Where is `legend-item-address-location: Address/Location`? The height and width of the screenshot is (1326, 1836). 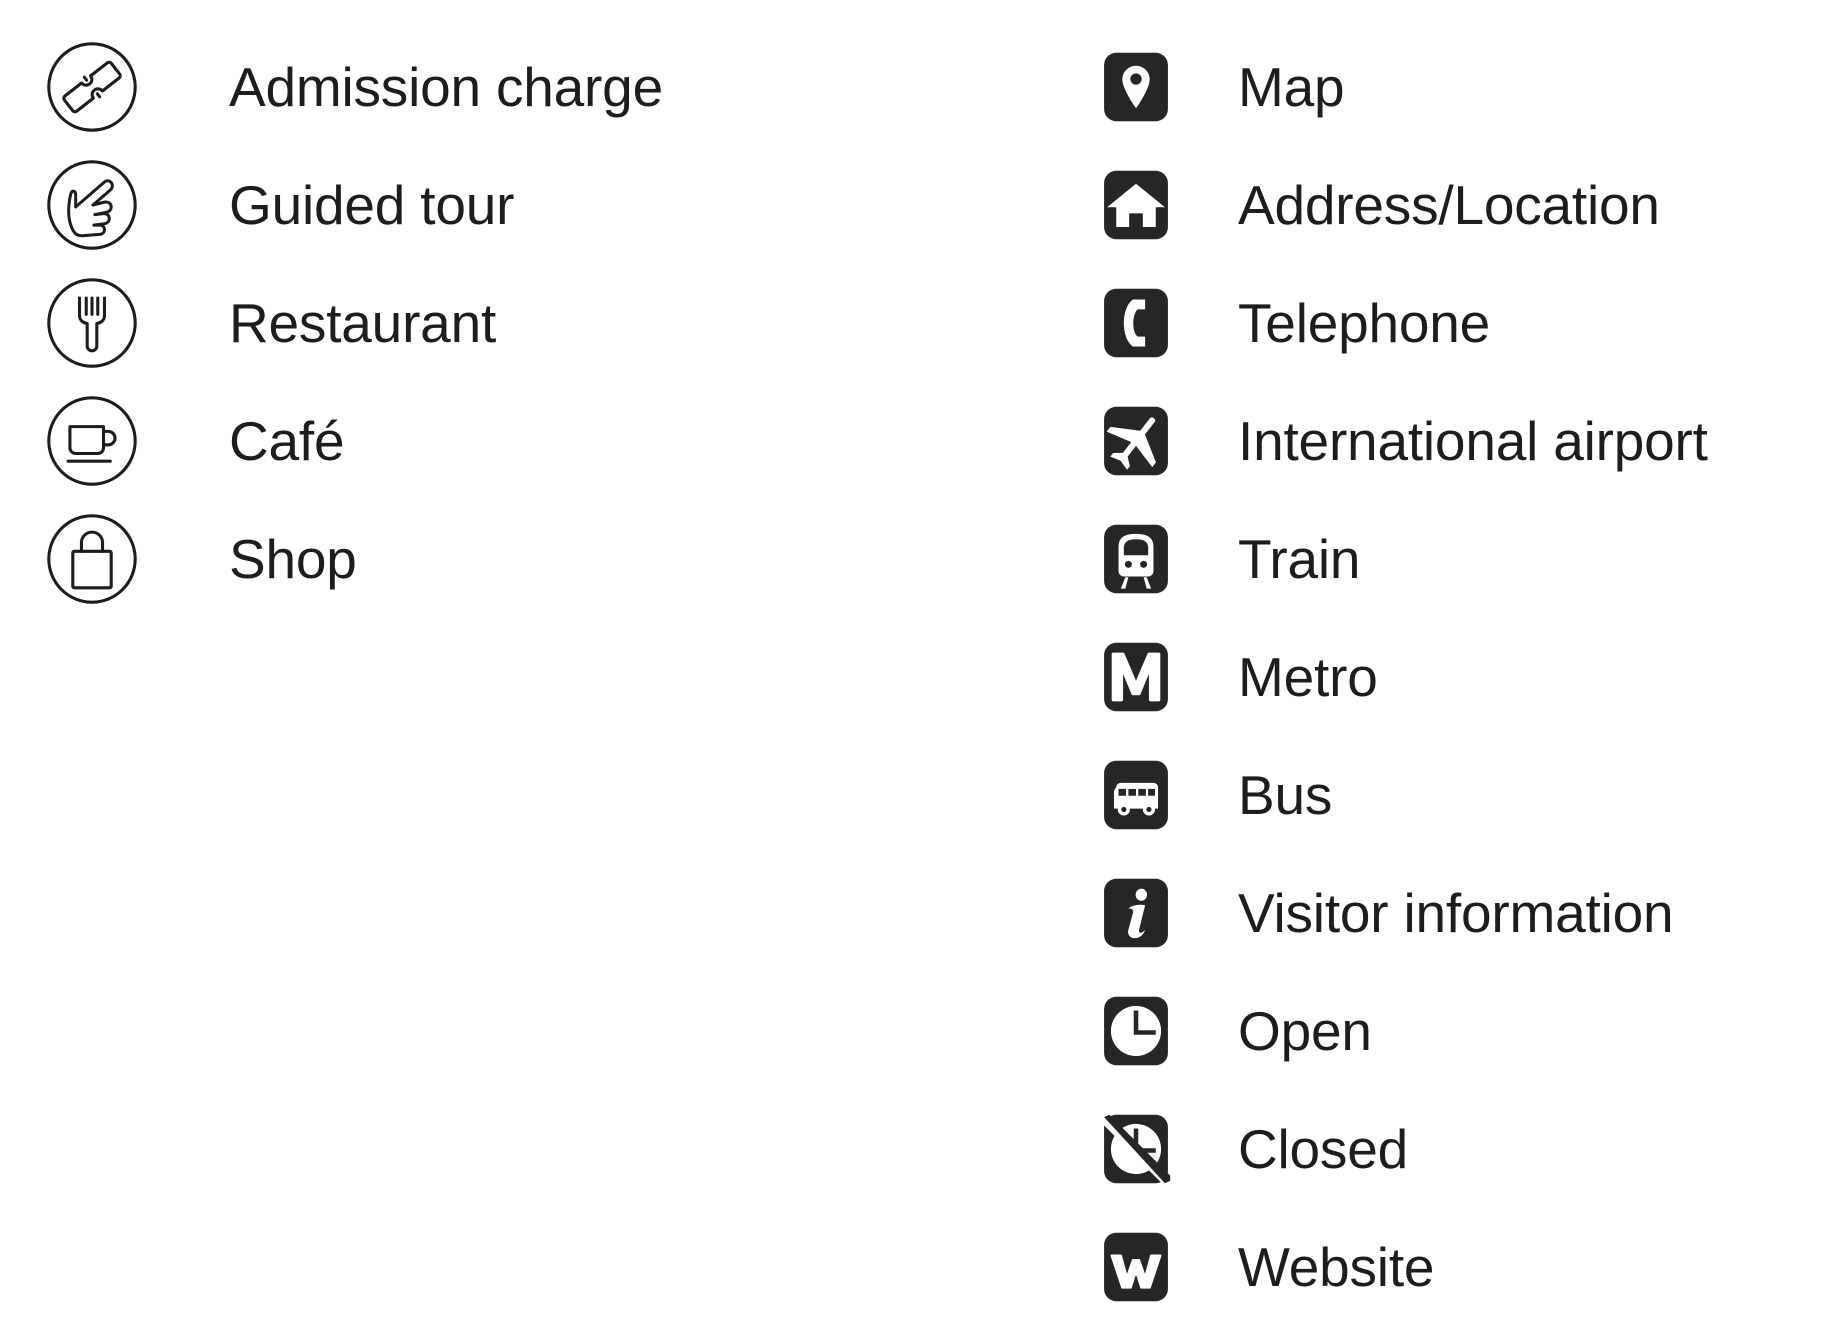
legend-item-address-location: Address/Location is located at coordinates (1403, 205).